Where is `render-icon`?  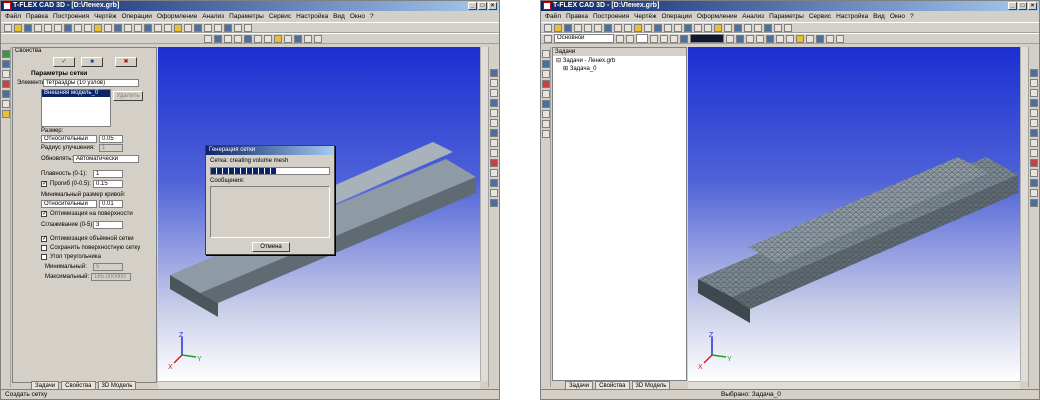 render-icon is located at coordinates (768, 27).